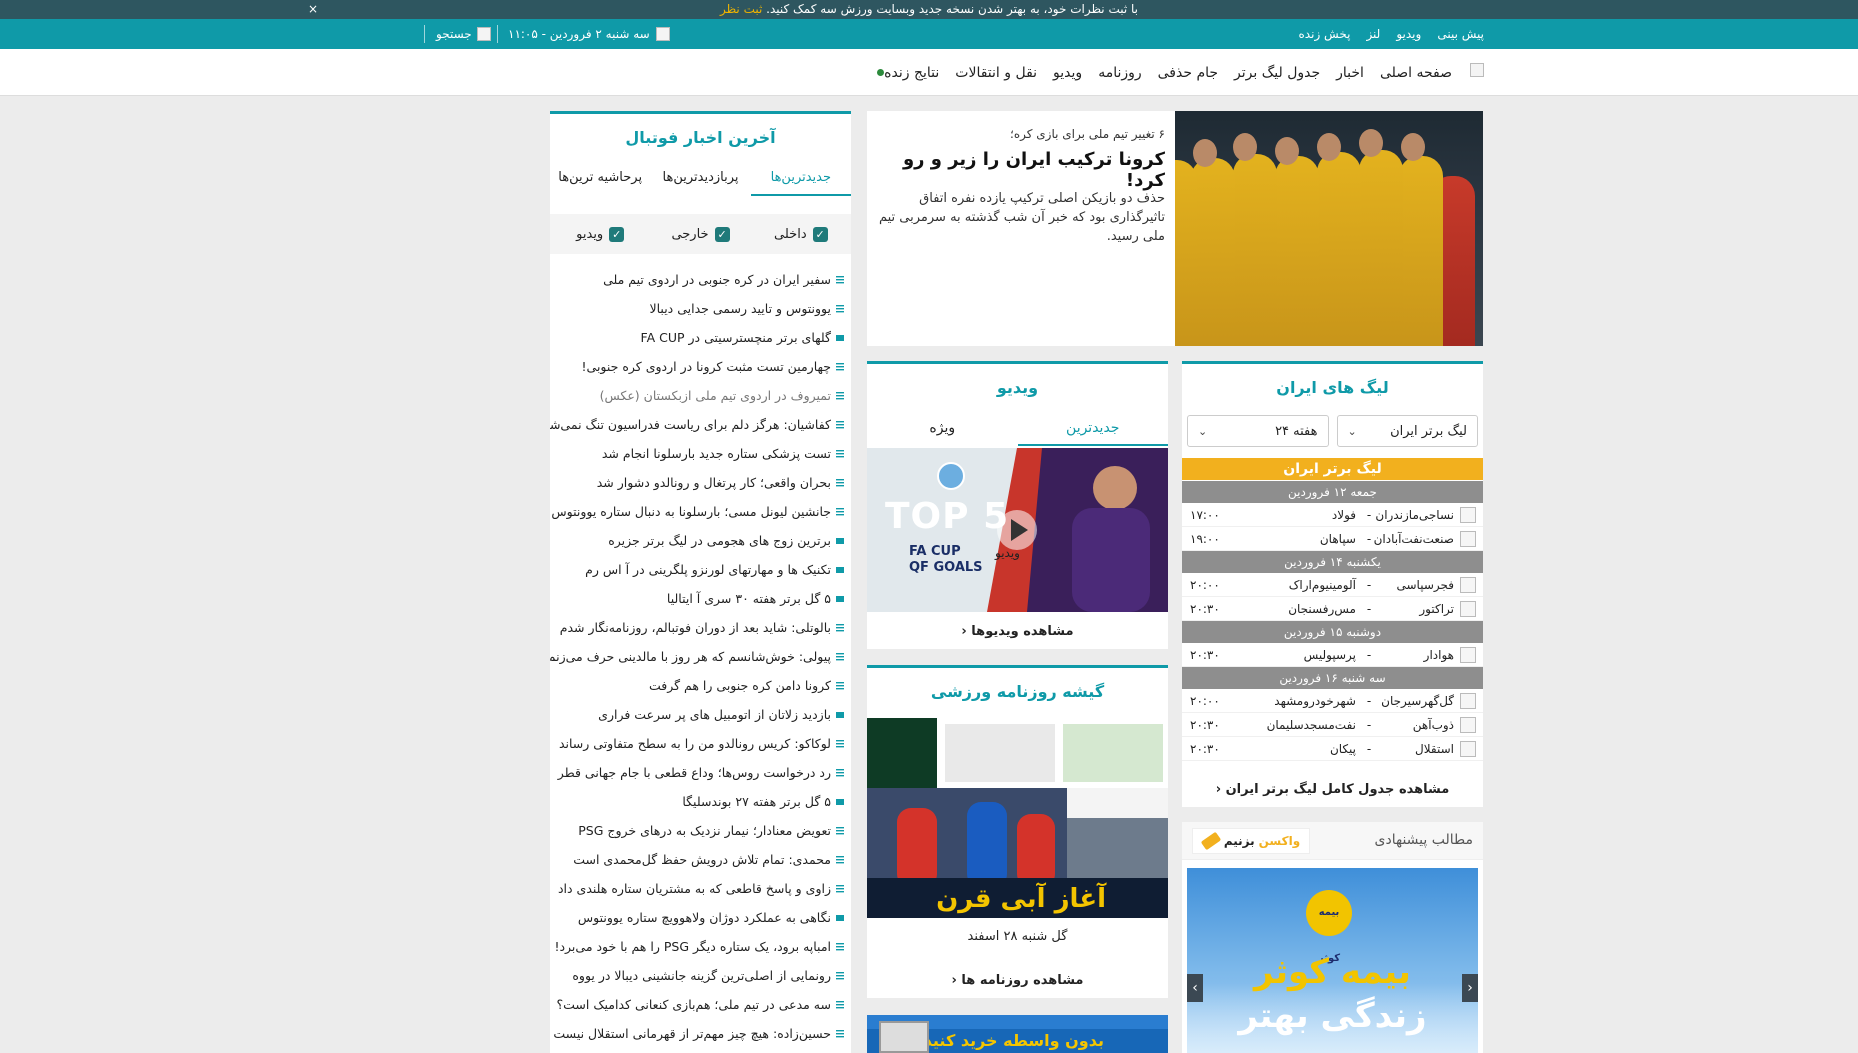  I want to click on feedback-link: ثبت نظر, so click(741, 9).